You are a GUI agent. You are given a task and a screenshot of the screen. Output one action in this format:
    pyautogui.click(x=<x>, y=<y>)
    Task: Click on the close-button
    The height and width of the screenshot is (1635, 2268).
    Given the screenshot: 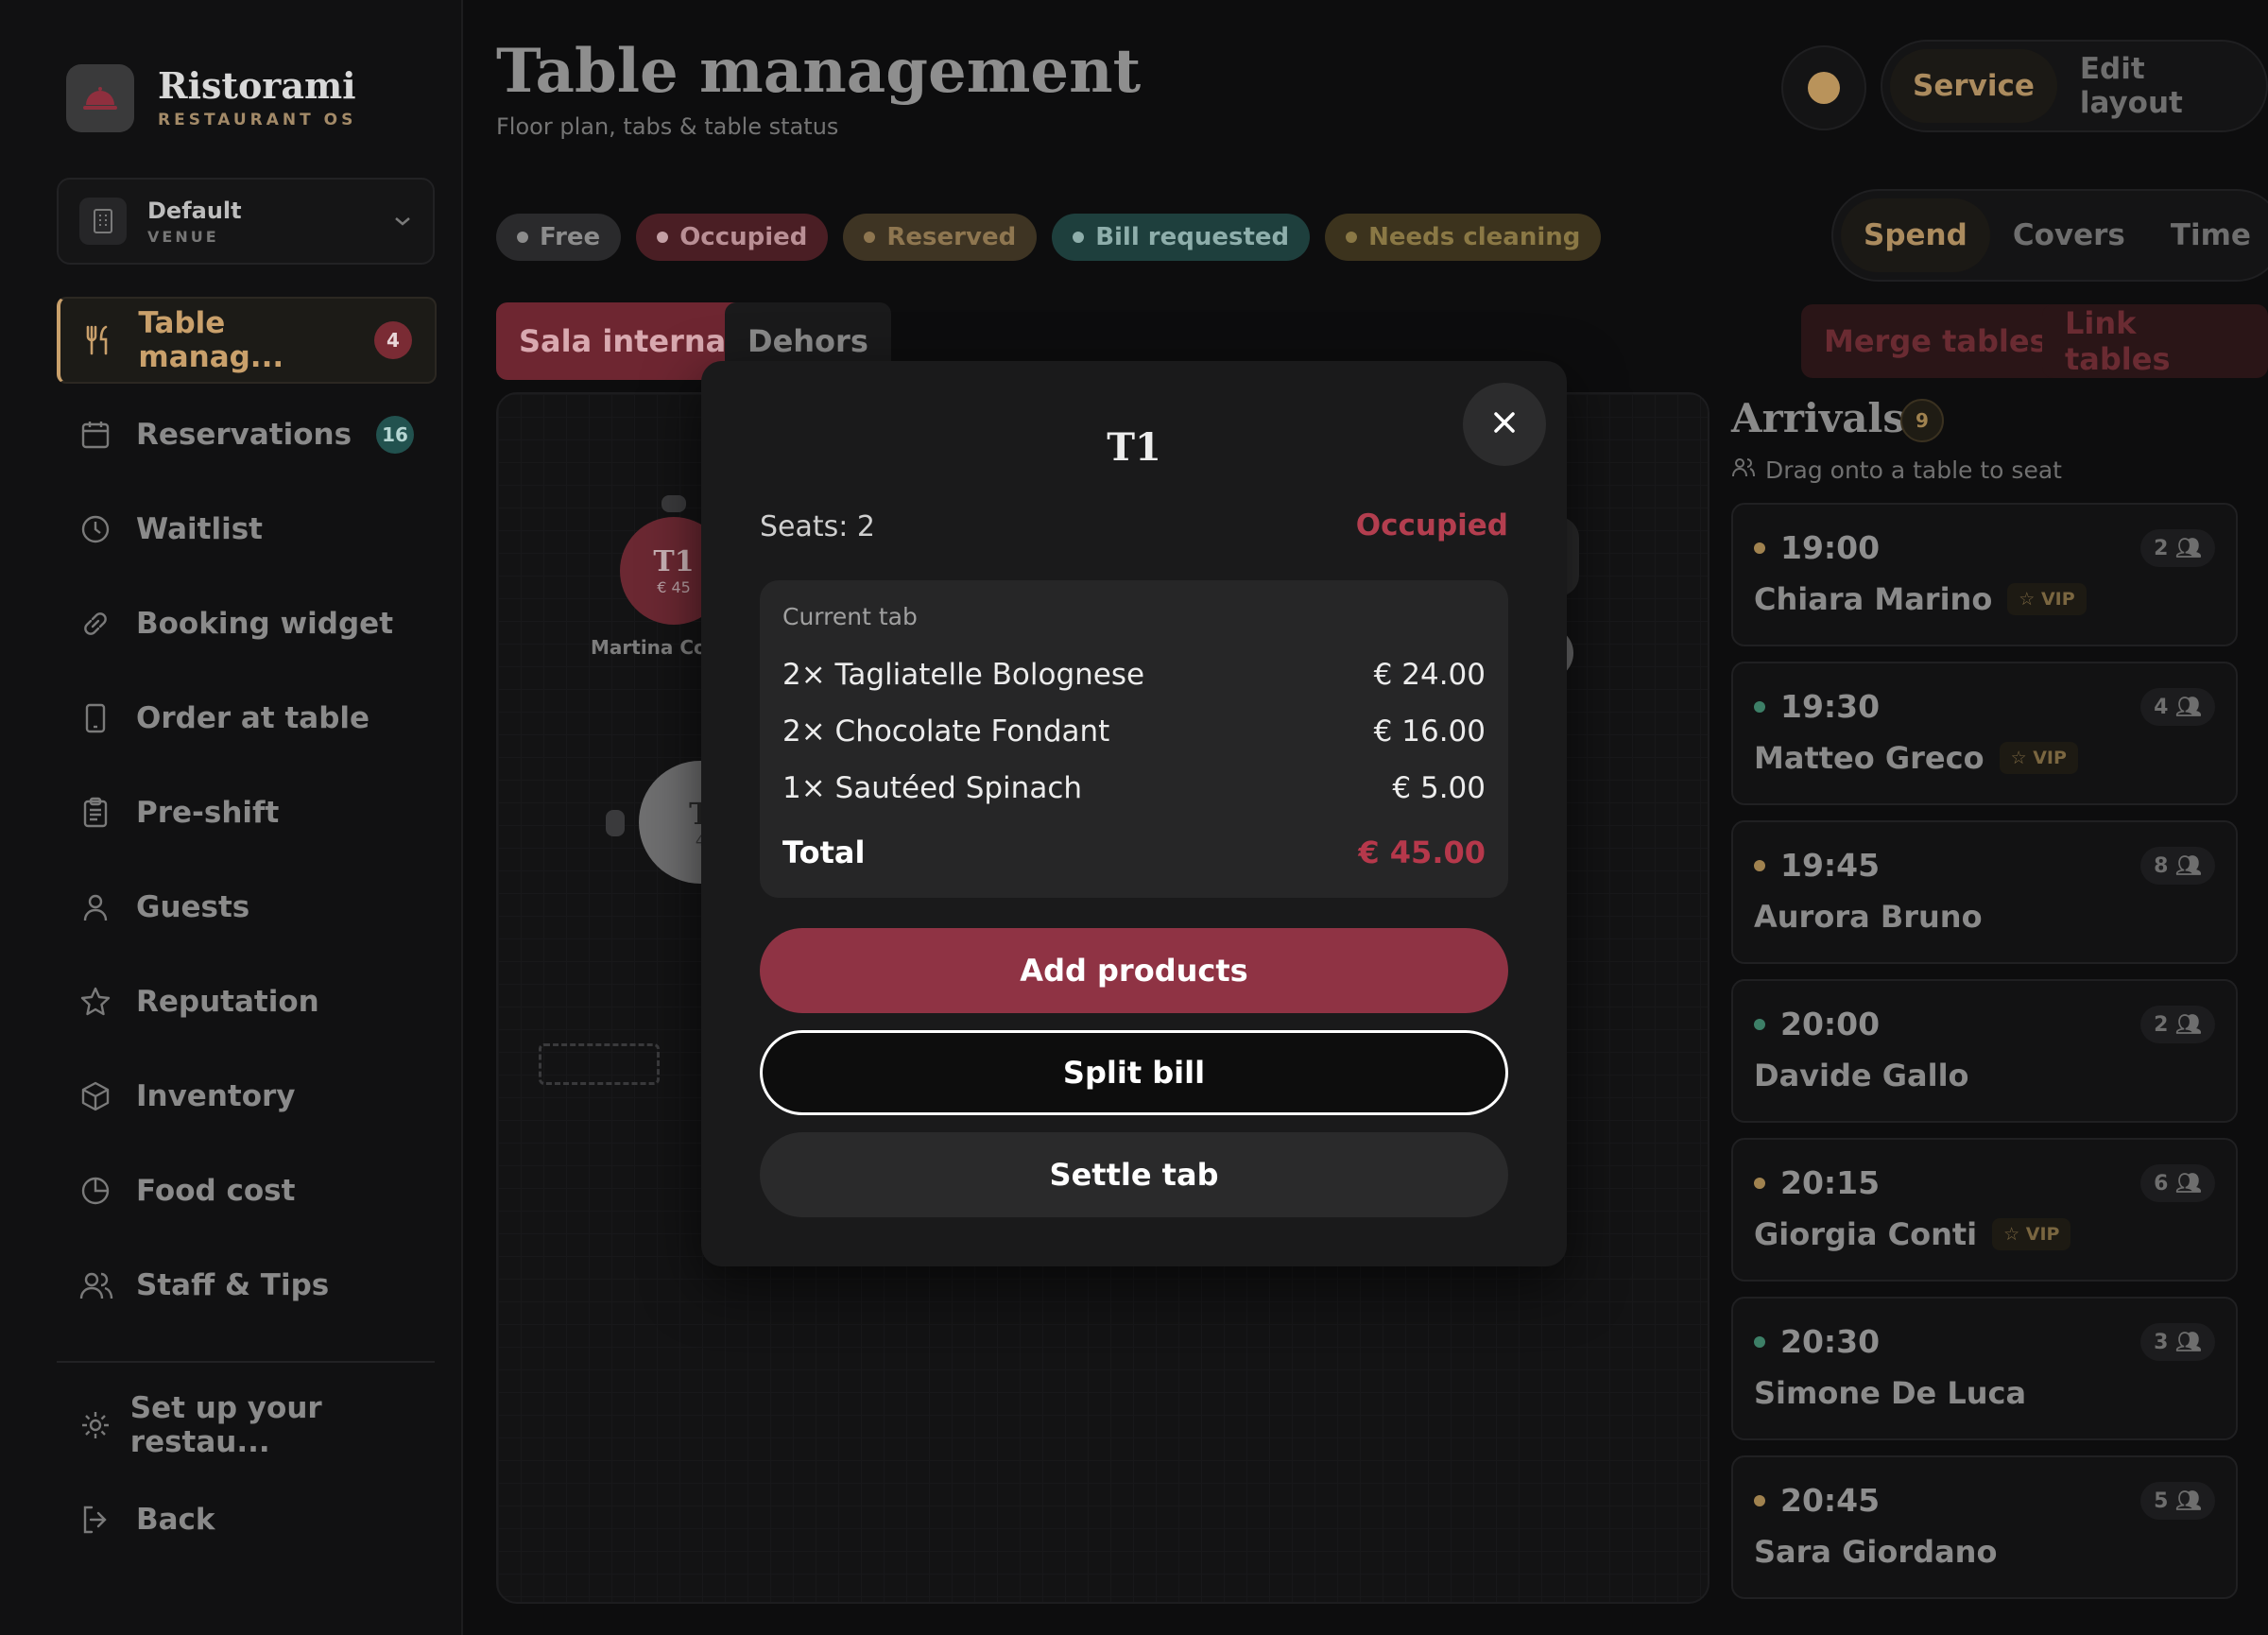 What is the action you would take?
    pyautogui.click(x=1504, y=424)
    